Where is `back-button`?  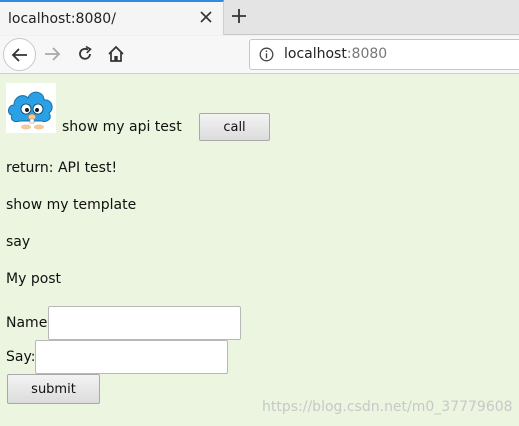 back-button is located at coordinates (19, 54).